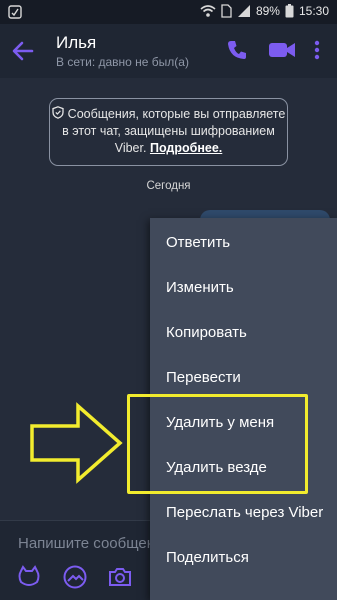 Image resolution: width=337 pixels, height=600 pixels. What do you see at coordinates (186, 148) in the screenshot?
I see `more-info-link: Подробнее.` at bounding box center [186, 148].